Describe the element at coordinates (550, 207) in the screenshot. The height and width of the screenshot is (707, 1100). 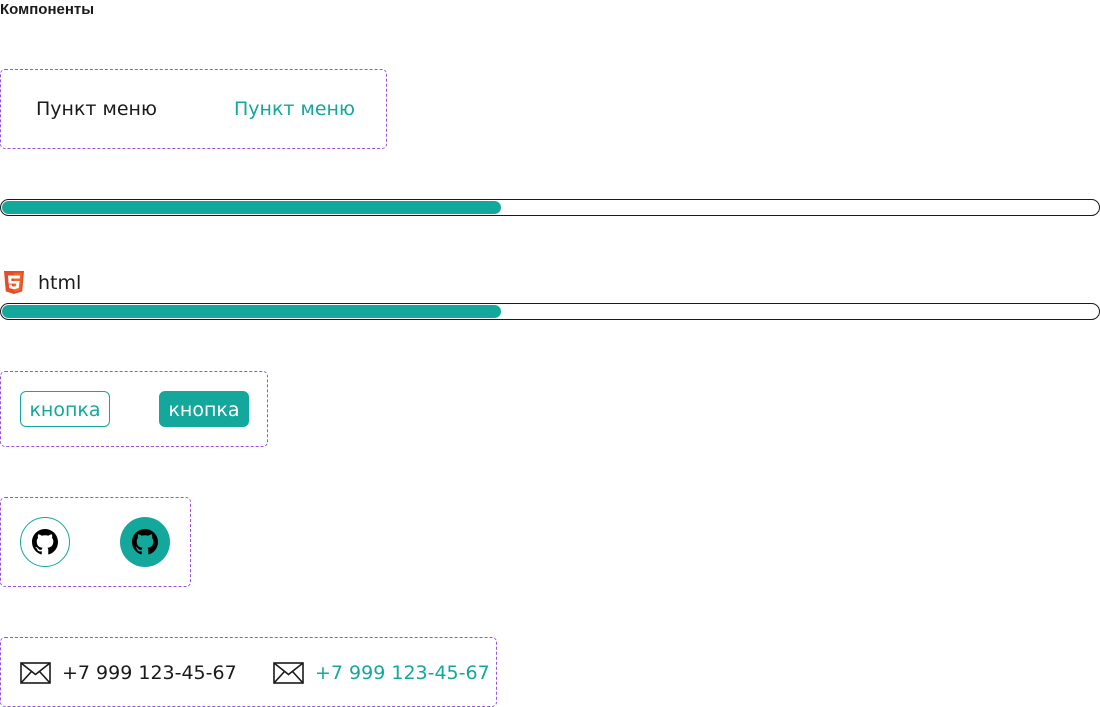
I see `progress-bar` at that location.